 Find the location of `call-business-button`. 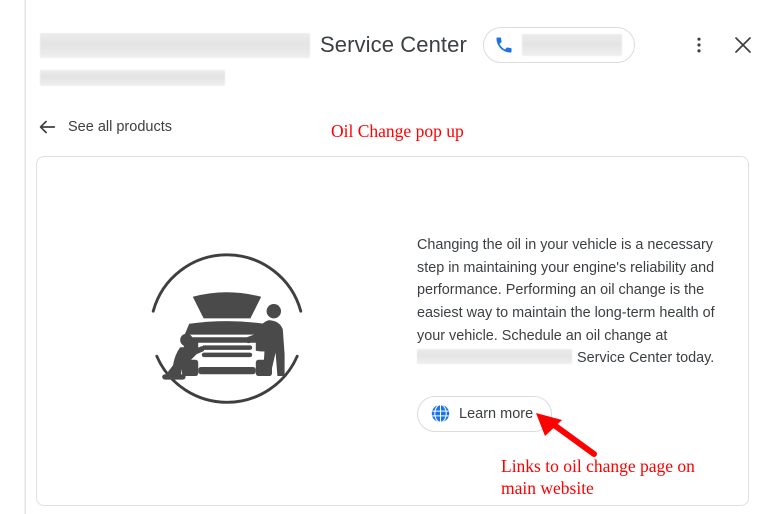

call-business-button is located at coordinates (558, 45).